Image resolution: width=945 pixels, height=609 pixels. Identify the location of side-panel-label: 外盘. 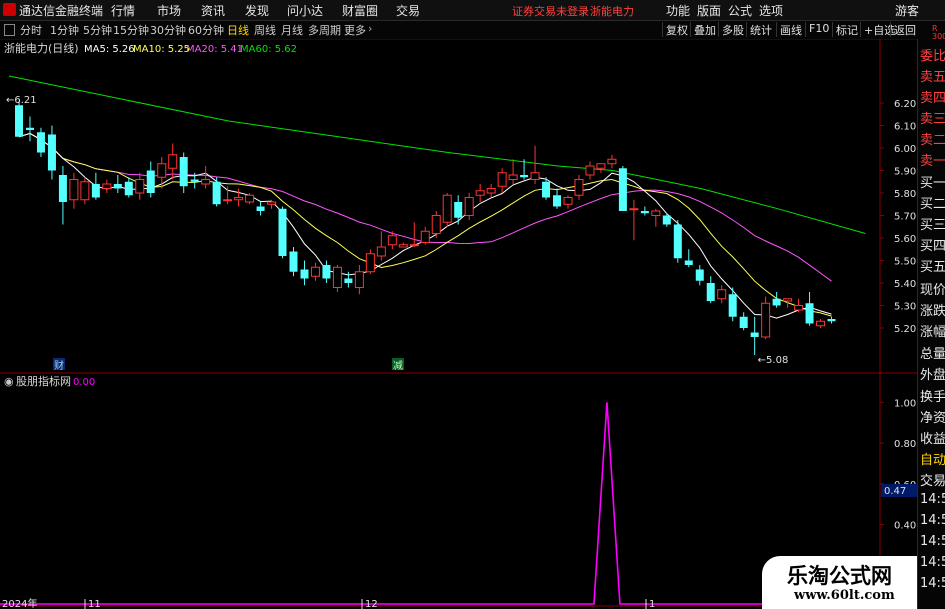
(932, 375).